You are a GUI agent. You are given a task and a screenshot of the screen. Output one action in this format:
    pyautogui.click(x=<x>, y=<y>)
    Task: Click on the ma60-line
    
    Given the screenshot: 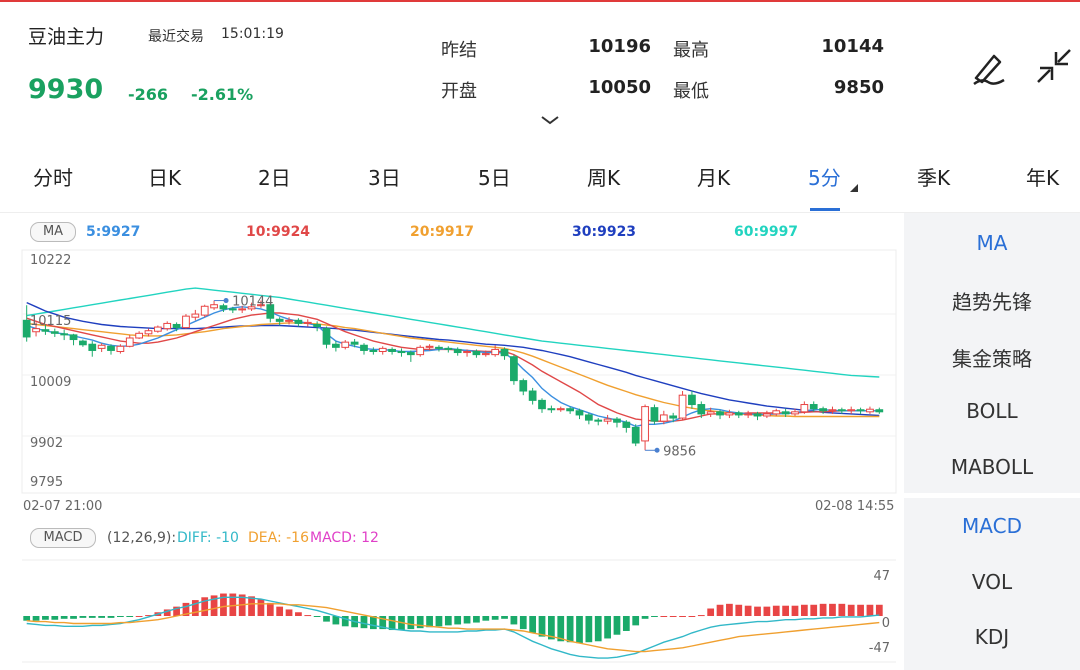 What is the action you would take?
    pyautogui.click(x=453, y=332)
    